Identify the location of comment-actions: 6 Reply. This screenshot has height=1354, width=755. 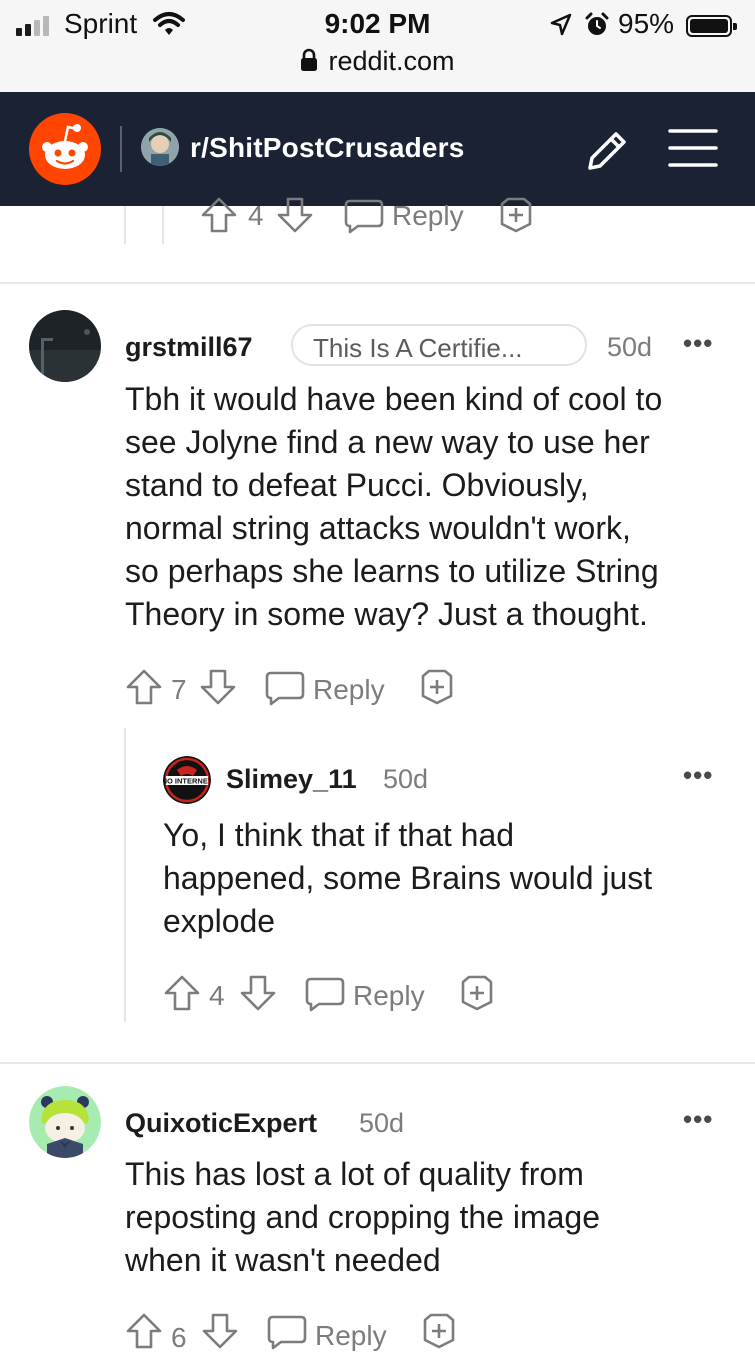
(305, 1332).